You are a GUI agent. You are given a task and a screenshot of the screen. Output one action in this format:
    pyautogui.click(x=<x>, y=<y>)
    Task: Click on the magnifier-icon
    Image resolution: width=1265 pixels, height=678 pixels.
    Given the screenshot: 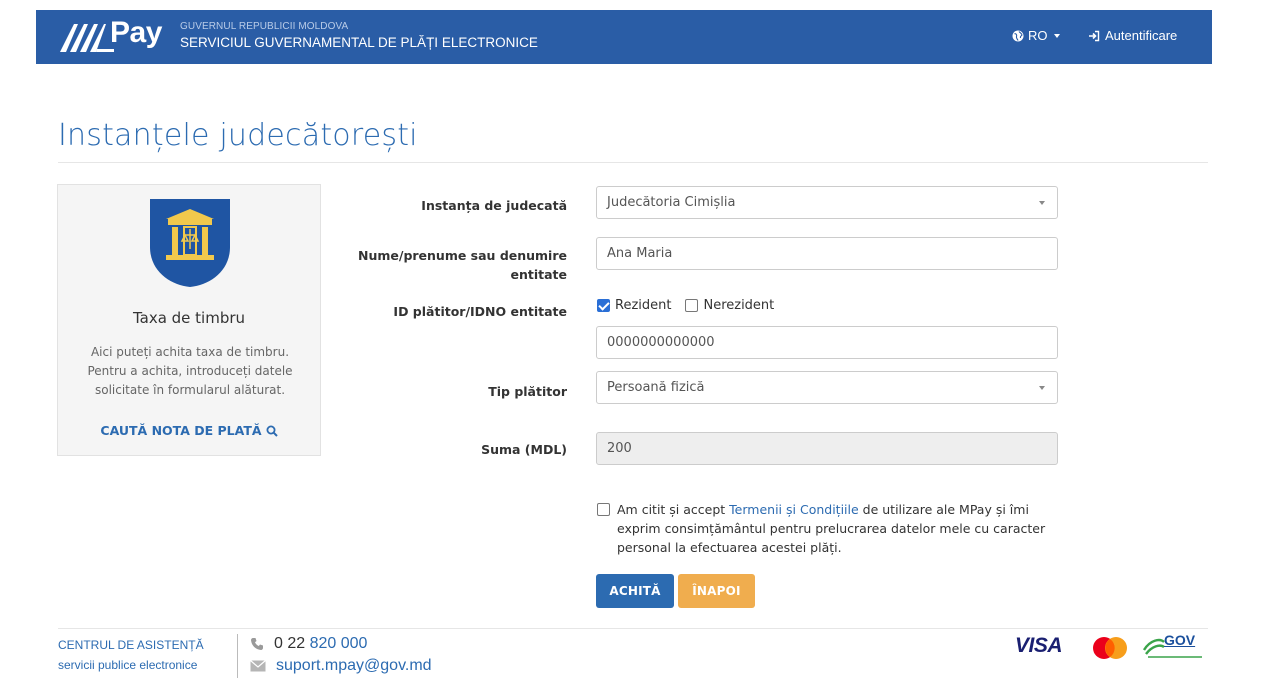 What is the action you would take?
    pyautogui.click(x=272, y=431)
    